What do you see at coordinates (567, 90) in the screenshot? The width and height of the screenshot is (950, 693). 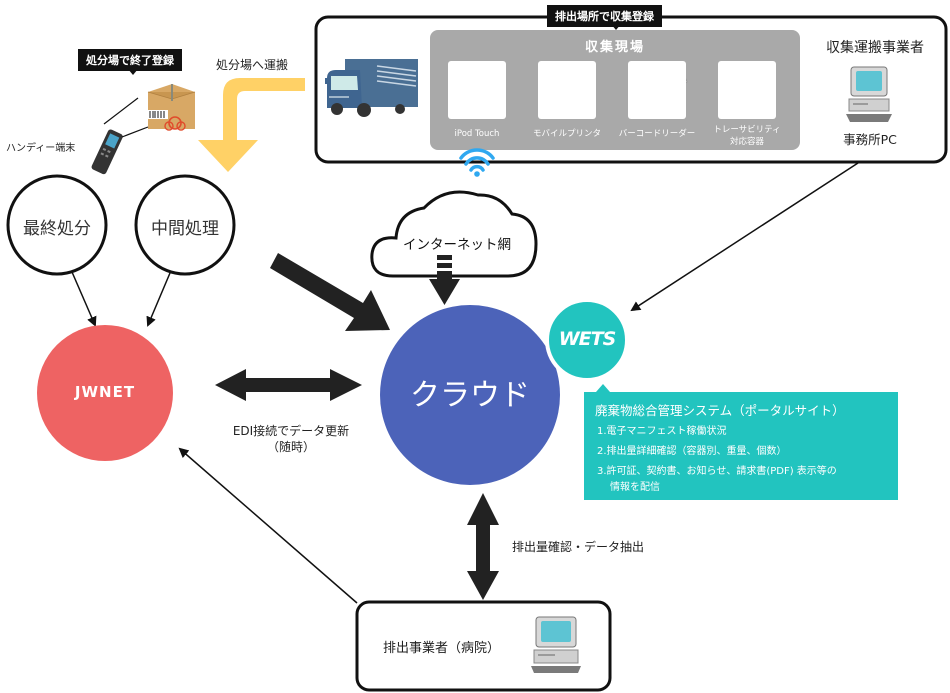 I see `device-tile-mobile-printer` at bounding box center [567, 90].